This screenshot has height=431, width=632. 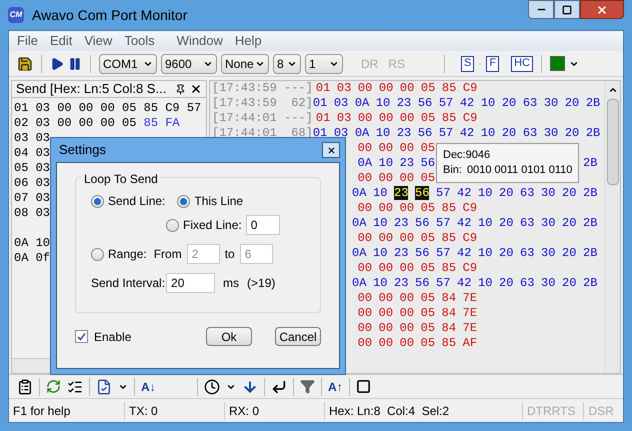 What do you see at coordinates (335, 387) in the screenshot?
I see `sort-up-button: A↑` at bounding box center [335, 387].